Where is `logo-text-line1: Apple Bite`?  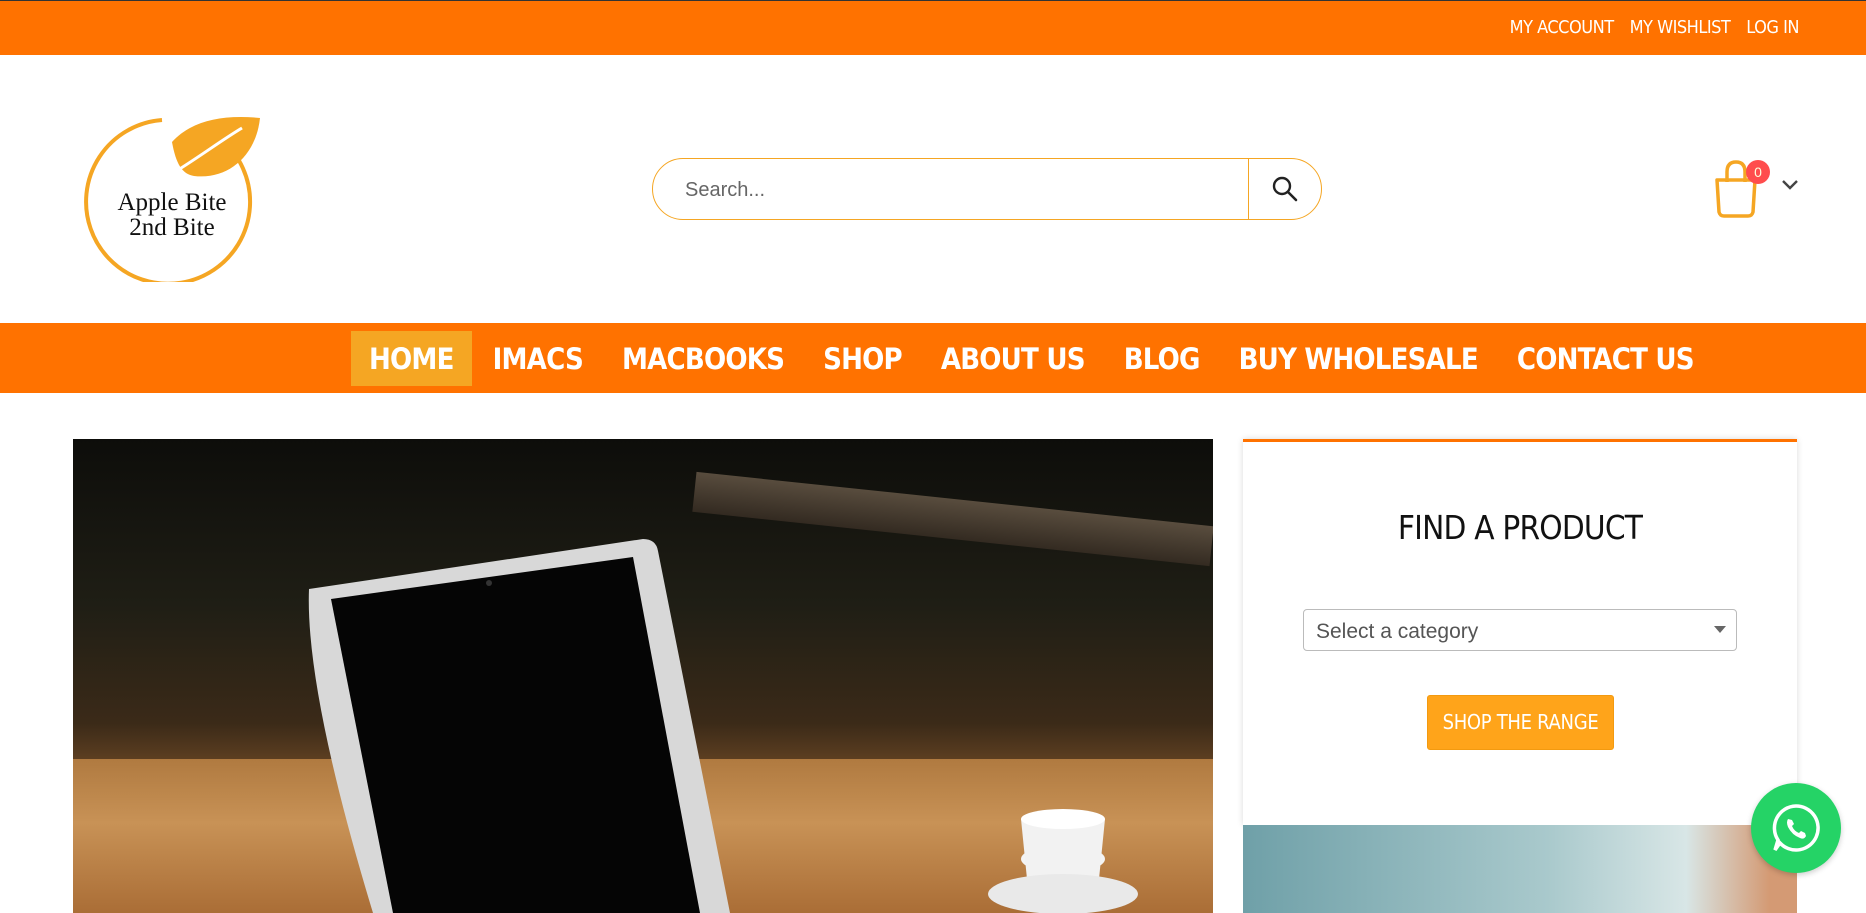 logo-text-line1: Apple Bite is located at coordinates (171, 202).